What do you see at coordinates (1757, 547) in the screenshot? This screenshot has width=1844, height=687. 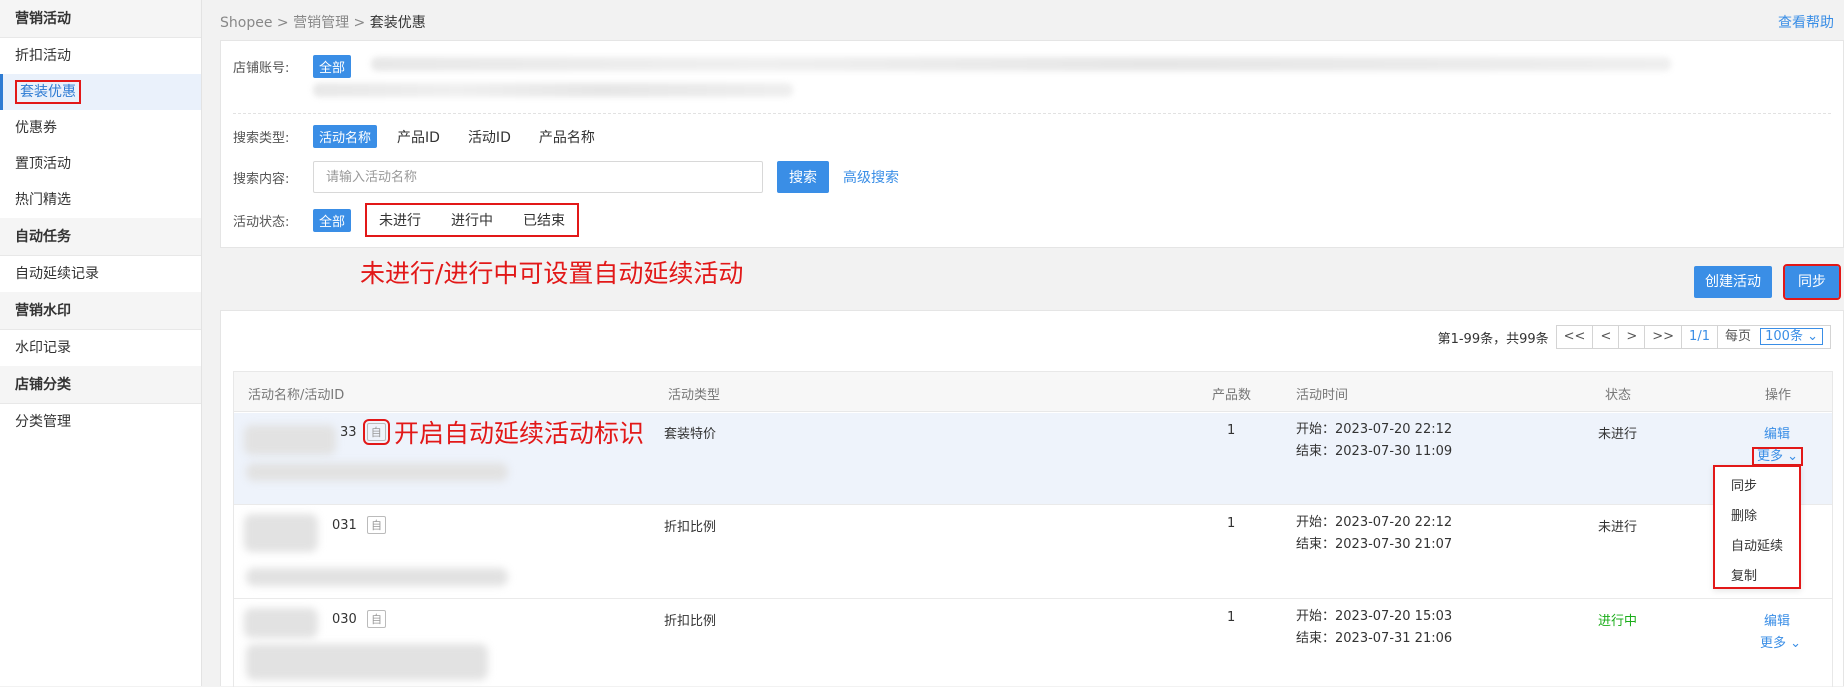 I see `menu-item-auto-renew: 自动延续` at bounding box center [1757, 547].